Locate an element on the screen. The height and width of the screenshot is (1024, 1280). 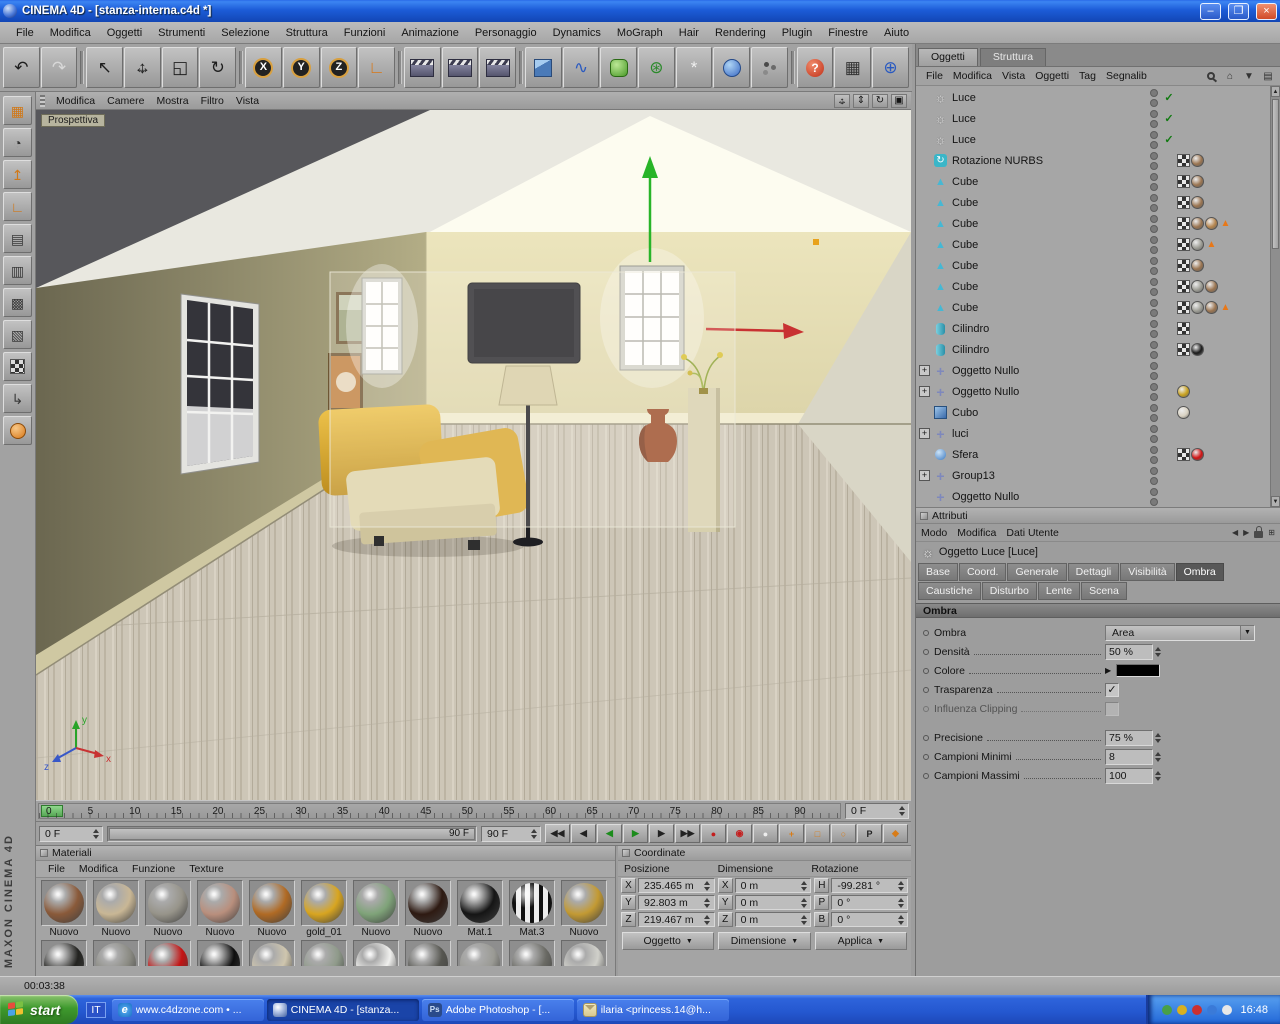
language-indicator: IT is located at coordinates (96, 1009).